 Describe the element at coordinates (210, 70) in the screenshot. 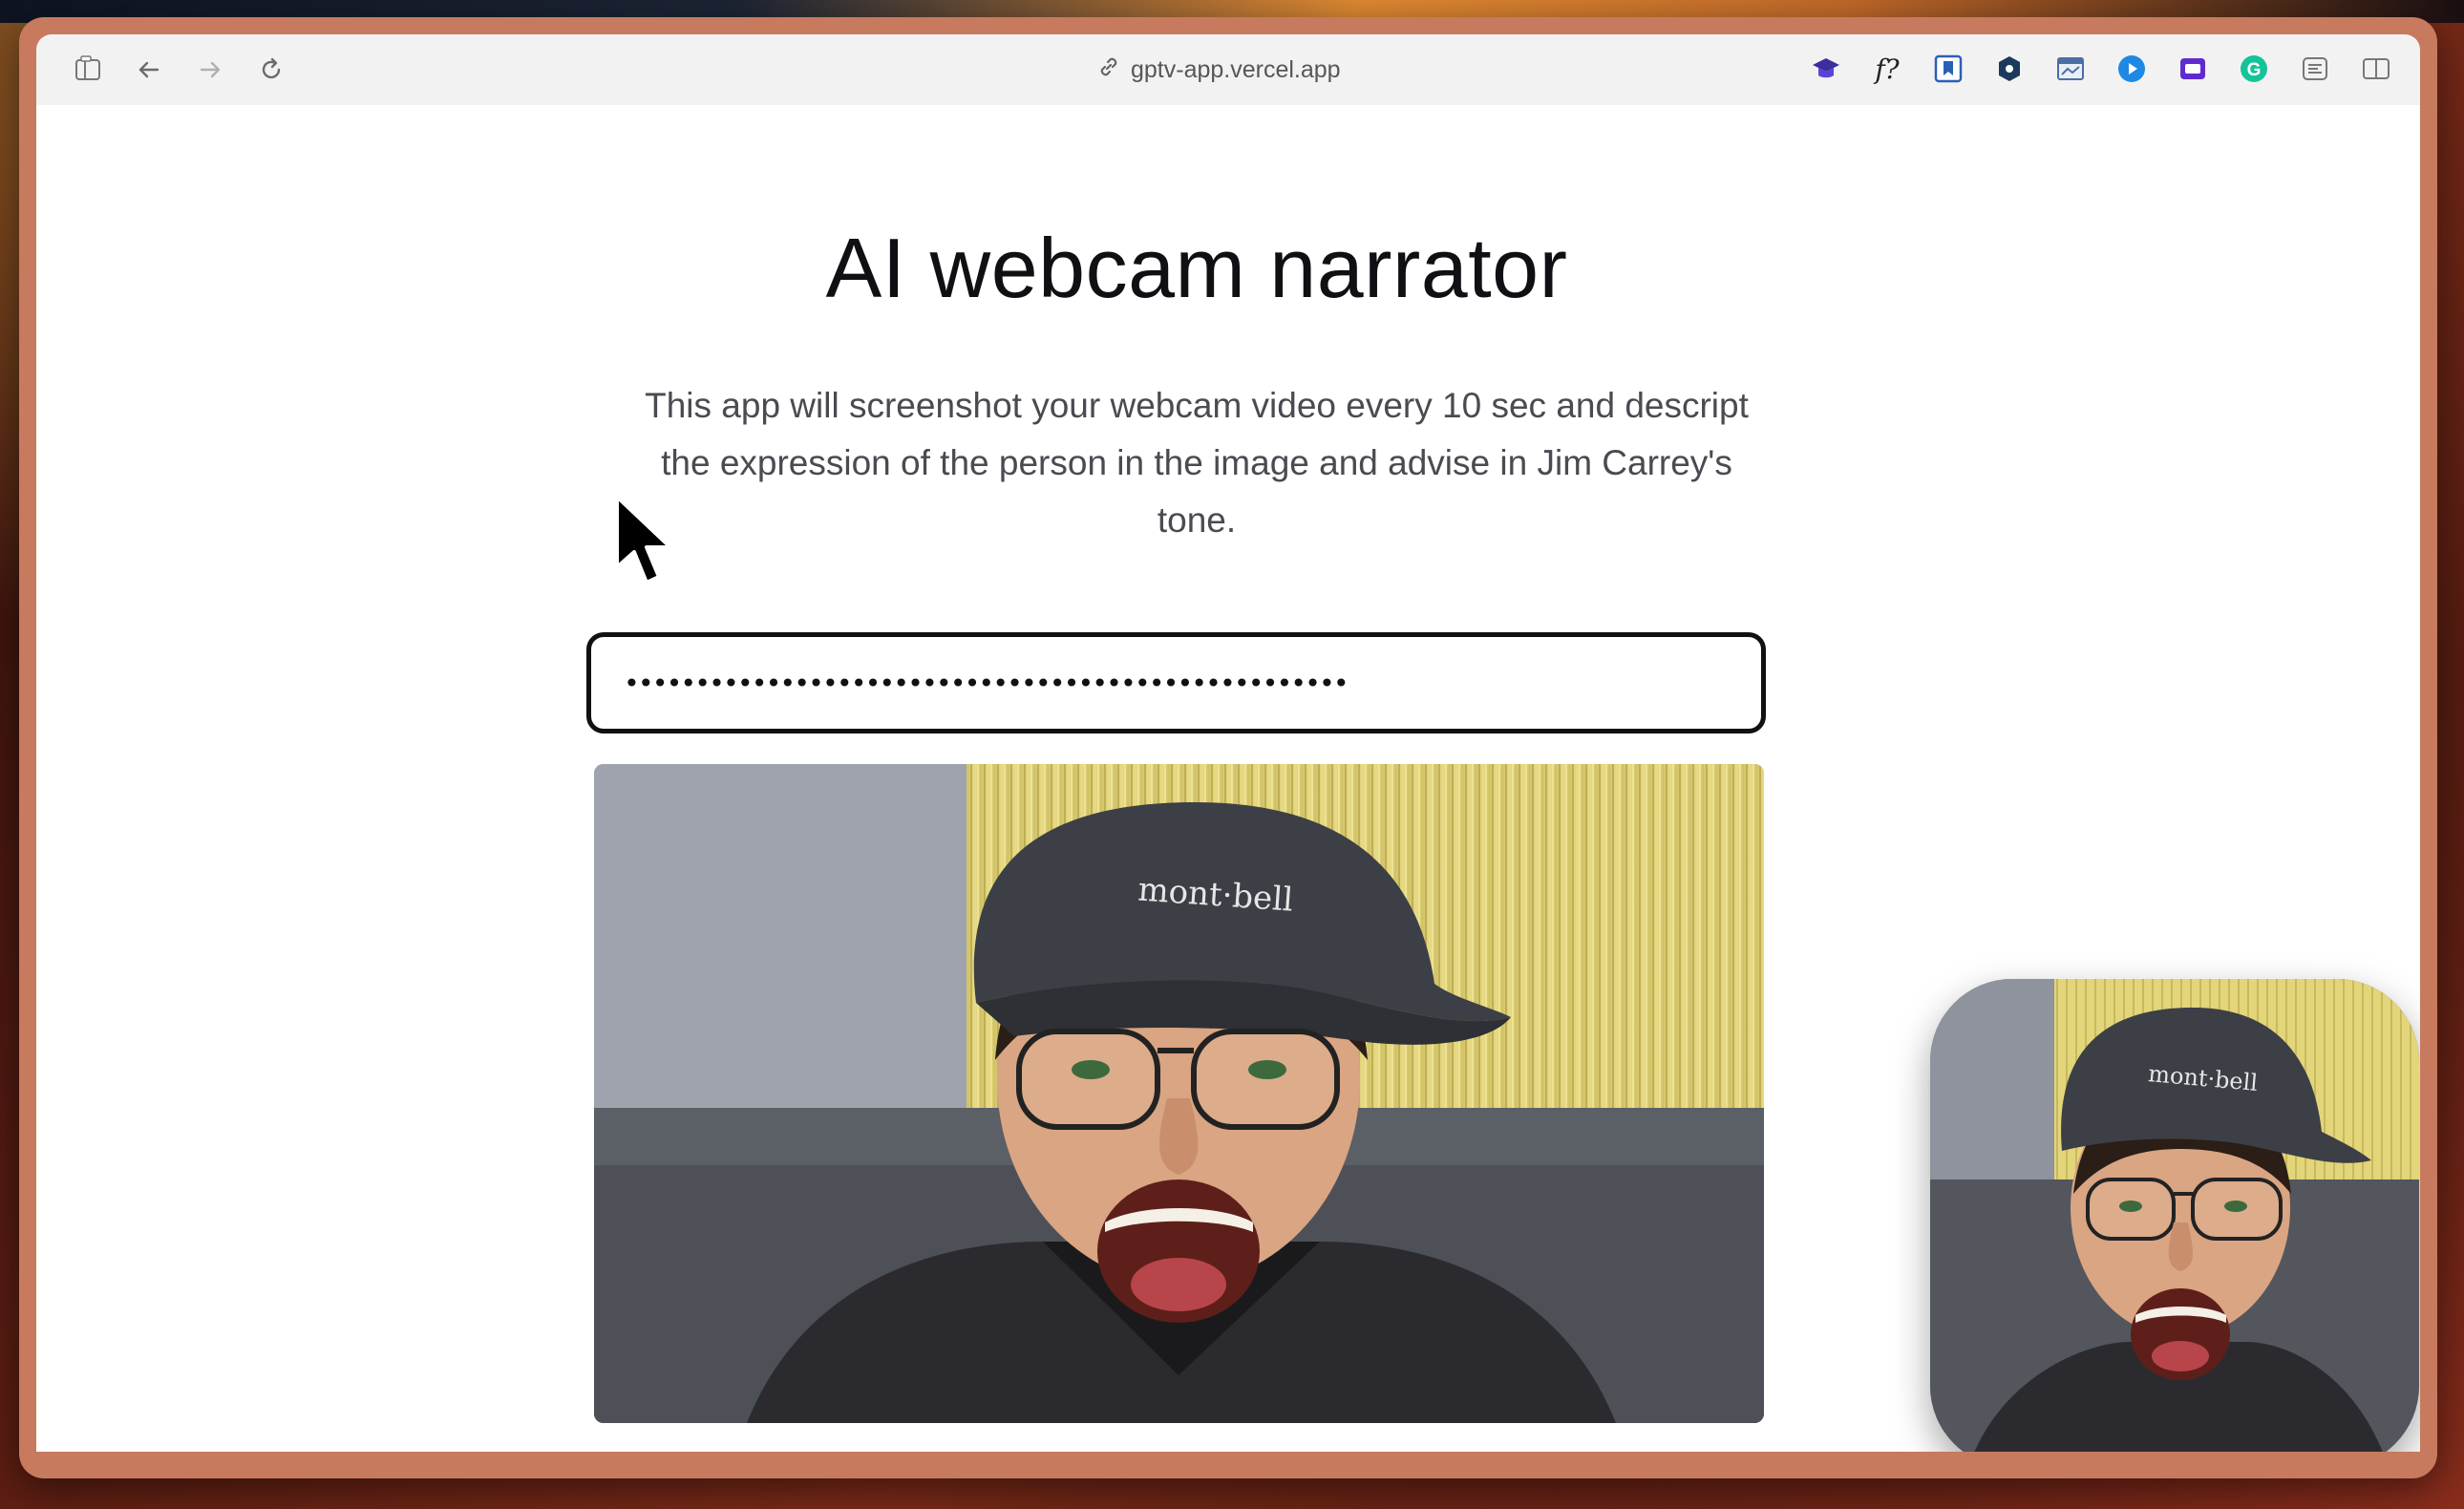

I see `forward-arrow-icon` at that location.